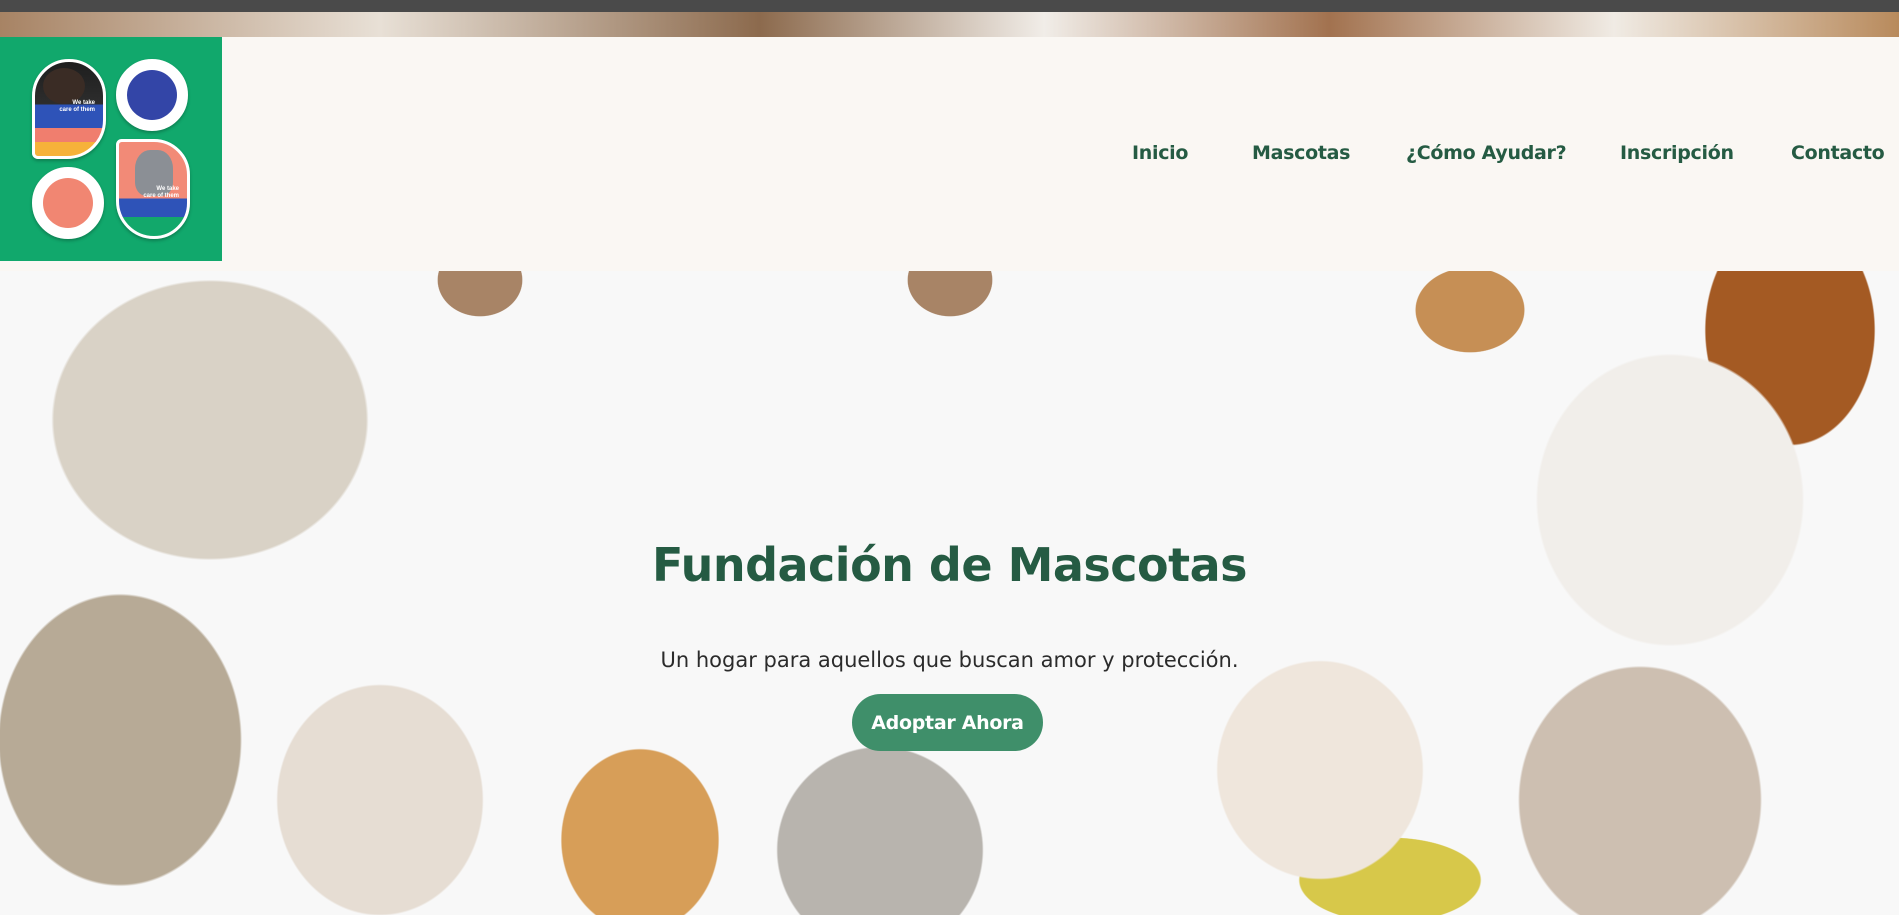 The width and height of the screenshot is (1899, 915). I want to click on hero-title: Fundación de Mascotas, so click(949, 565).